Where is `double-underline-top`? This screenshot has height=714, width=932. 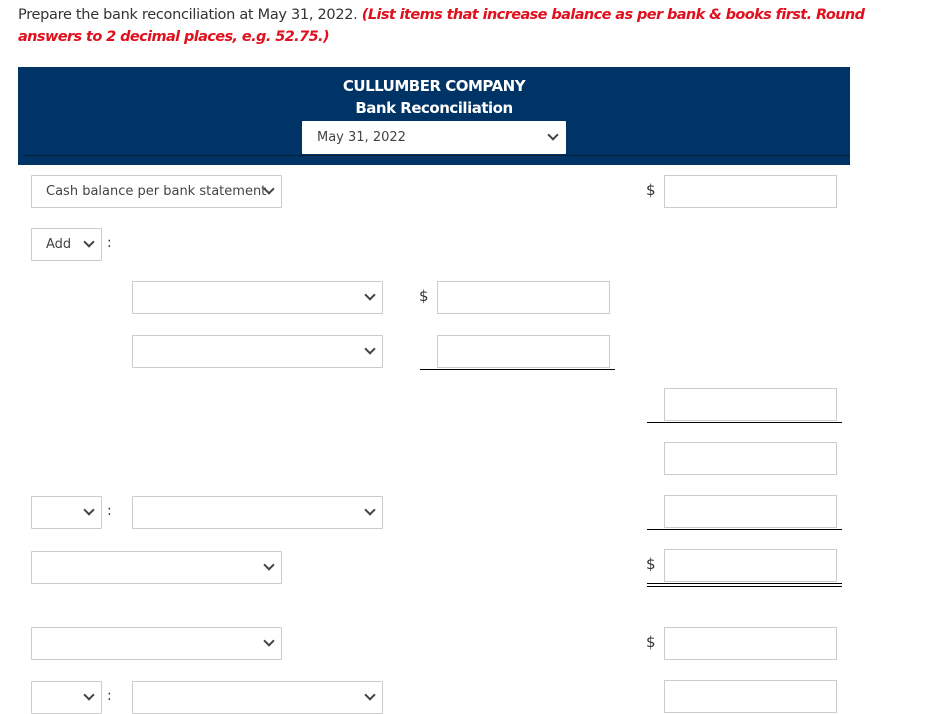 double-underline-top is located at coordinates (744, 583).